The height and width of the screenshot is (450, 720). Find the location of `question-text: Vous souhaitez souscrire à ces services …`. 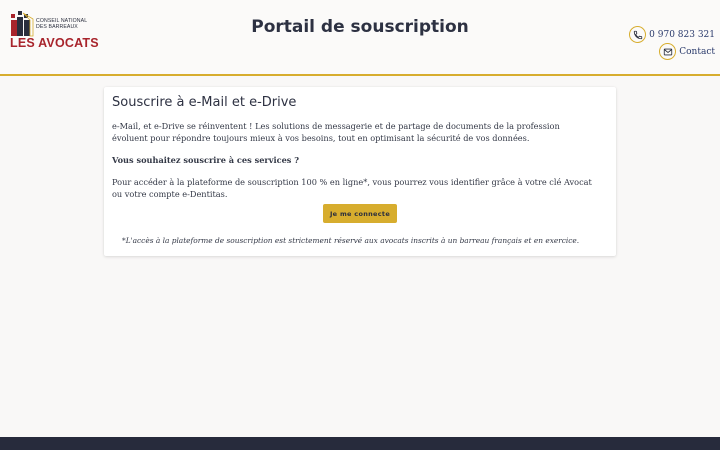

question-text: Vous souhaitez souscrire à ces services … is located at coordinates (206, 160).